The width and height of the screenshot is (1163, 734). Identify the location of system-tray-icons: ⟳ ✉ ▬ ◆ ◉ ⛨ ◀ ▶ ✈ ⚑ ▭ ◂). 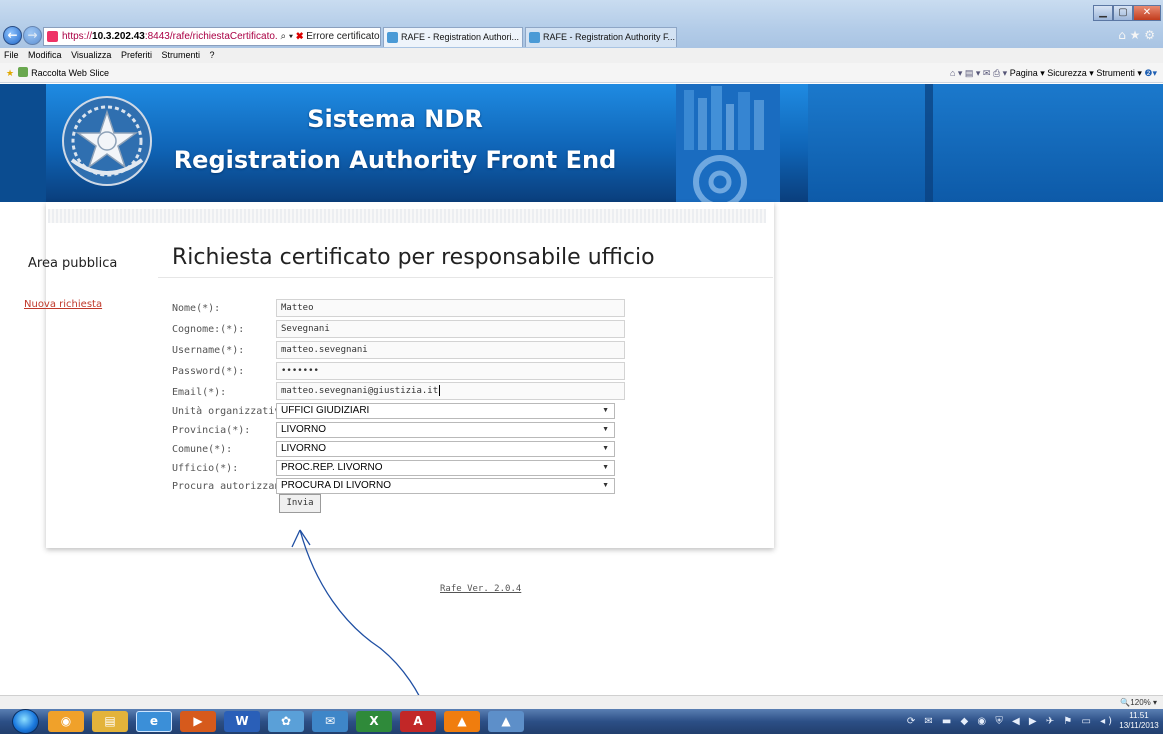
(1011, 722).